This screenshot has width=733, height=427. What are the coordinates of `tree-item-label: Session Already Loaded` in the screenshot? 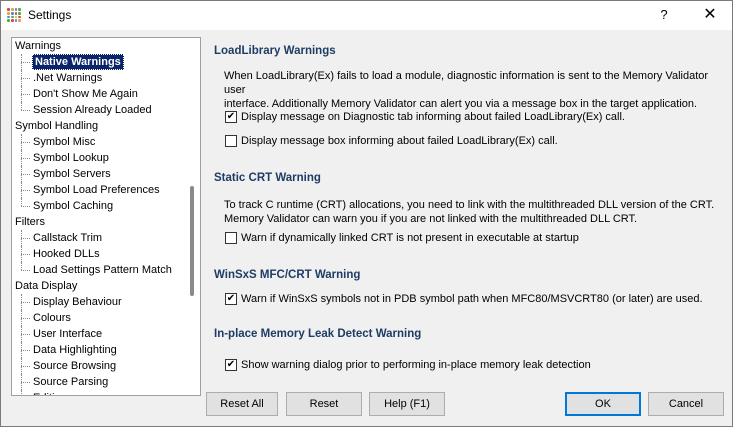 It's located at (92, 110).